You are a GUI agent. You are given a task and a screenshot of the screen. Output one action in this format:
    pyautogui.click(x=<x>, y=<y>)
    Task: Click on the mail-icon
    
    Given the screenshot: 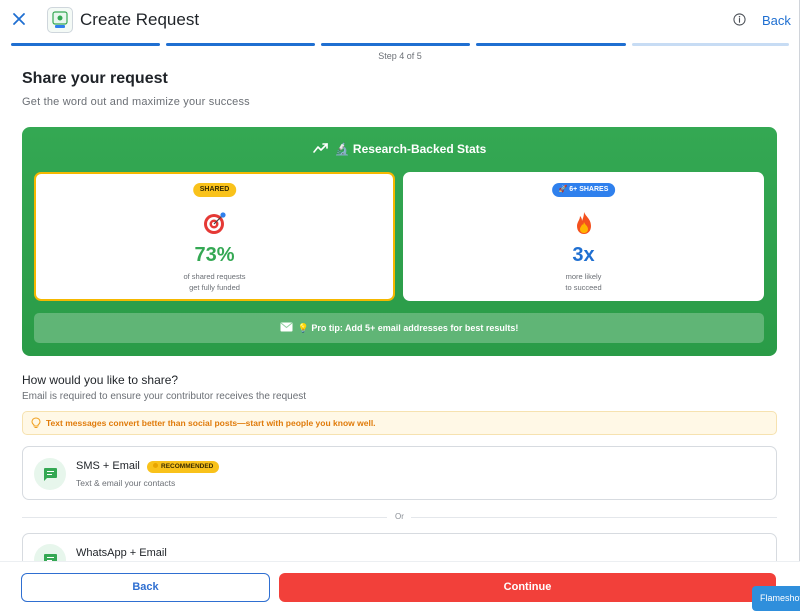 What is the action you would take?
    pyautogui.click(x=286, y=327)
    